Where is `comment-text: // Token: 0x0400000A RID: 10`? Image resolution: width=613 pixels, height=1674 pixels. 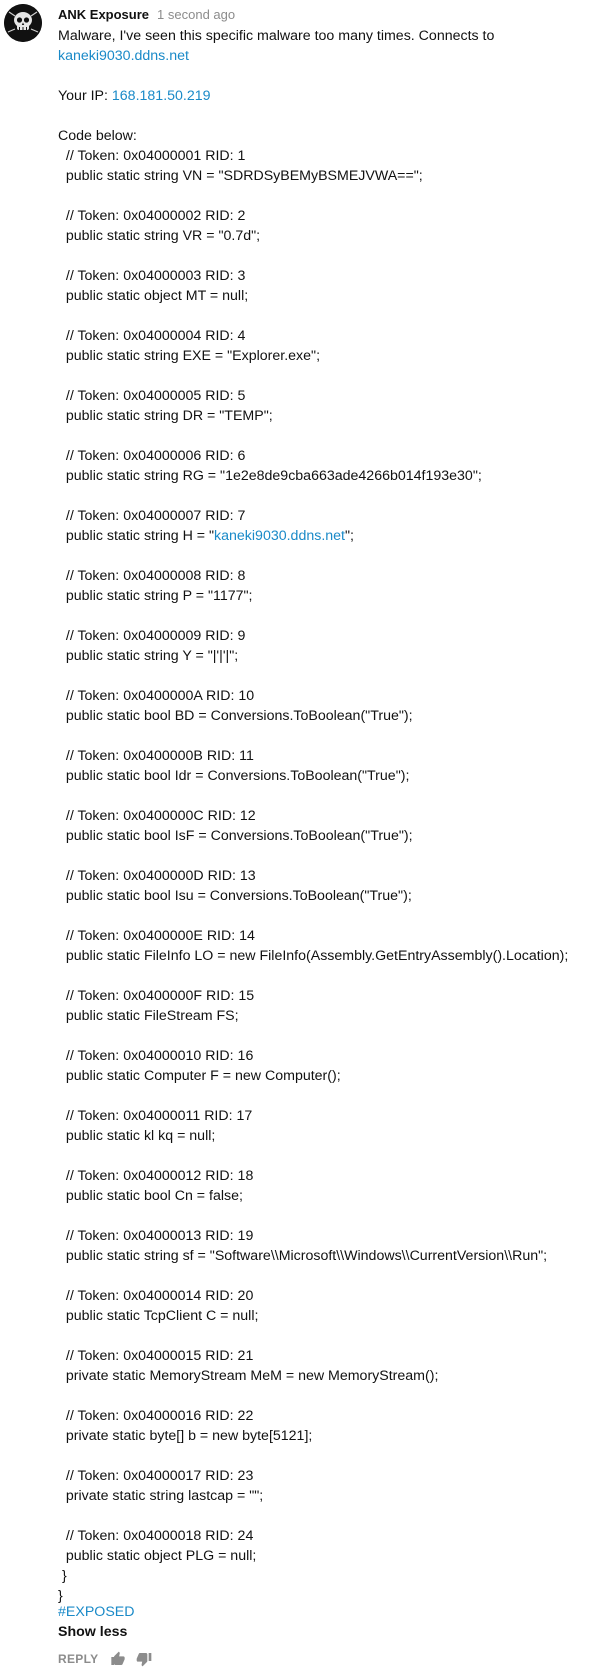
comment-text: // Token: 0x0400000A RID: 10 is located at coordinates (156, 696).